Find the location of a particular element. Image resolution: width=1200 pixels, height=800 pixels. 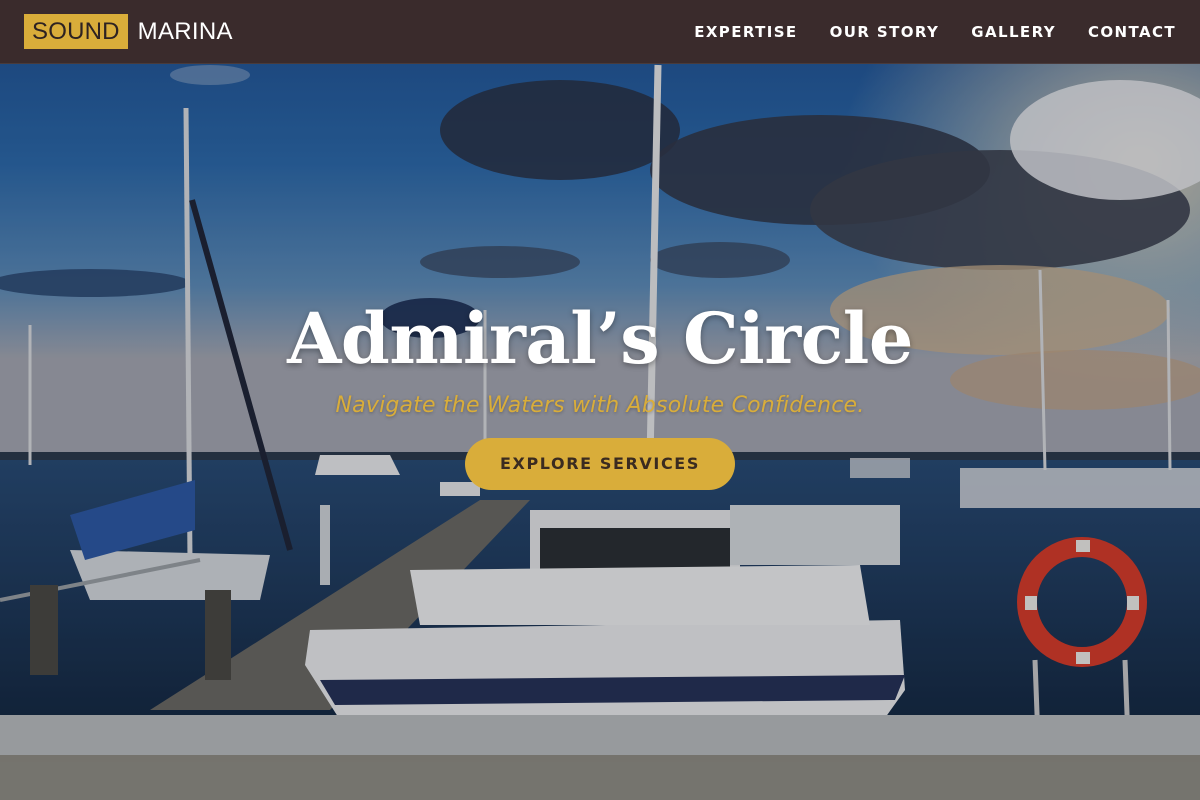

brand-logo-box: SOUND is located at coordinates (76, 31).